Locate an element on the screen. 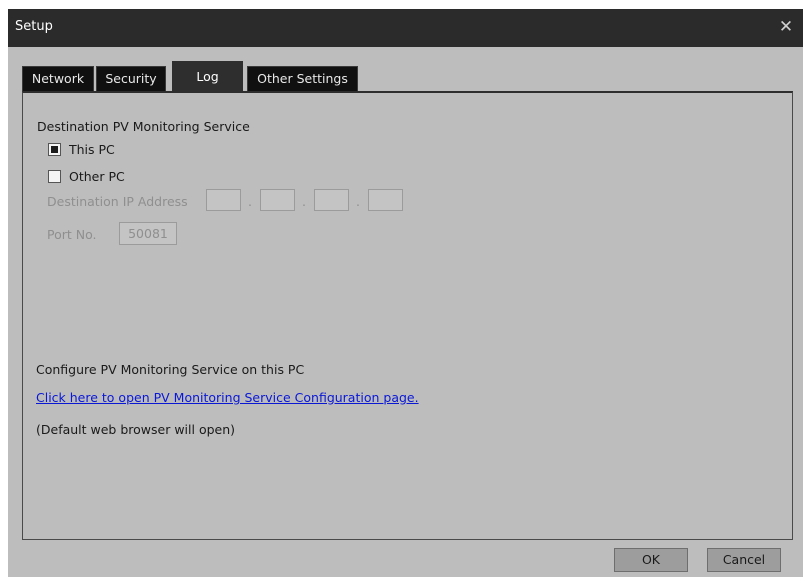 This screenshot has width=803, height=577. checkbox-checked-mark is located at coordinates (54, 149).